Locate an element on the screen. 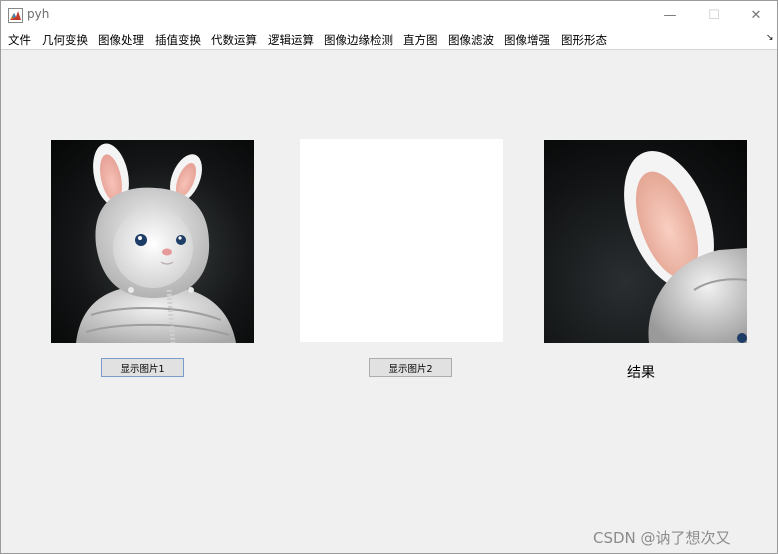 Image resolution: width=778 pixels, height=554 pixels. menu-image-enhance: 图像增强 is located at coordinates (527, 40).